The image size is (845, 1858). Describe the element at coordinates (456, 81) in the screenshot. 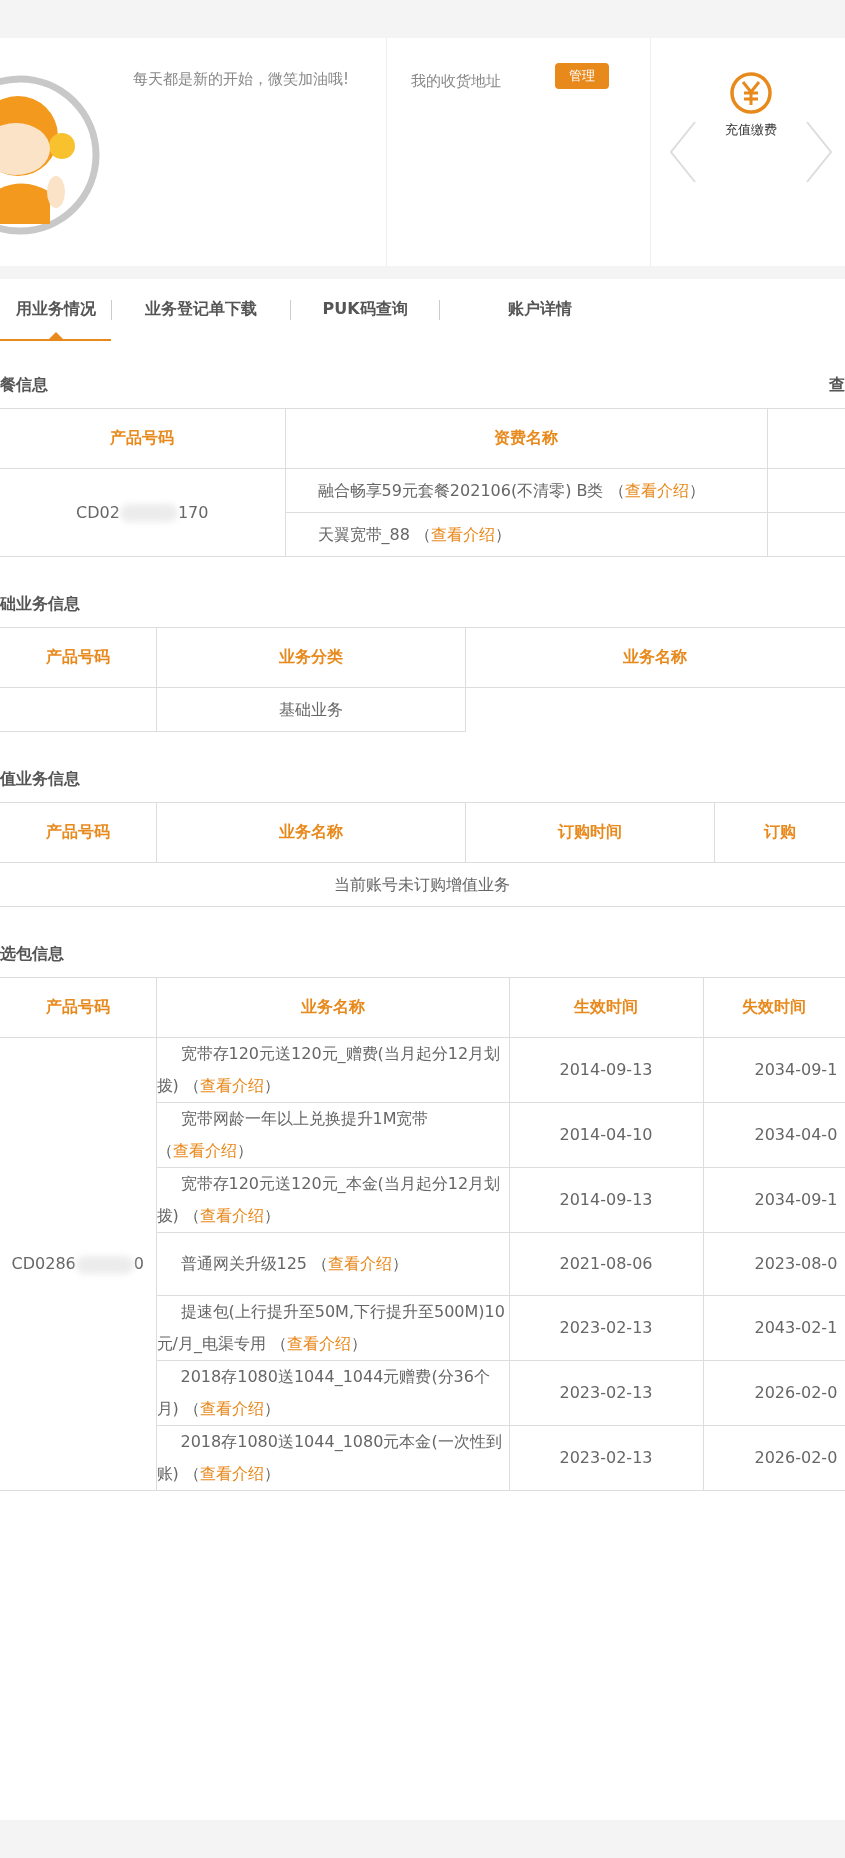

I see `address-label: 我的收货地址` at that location.